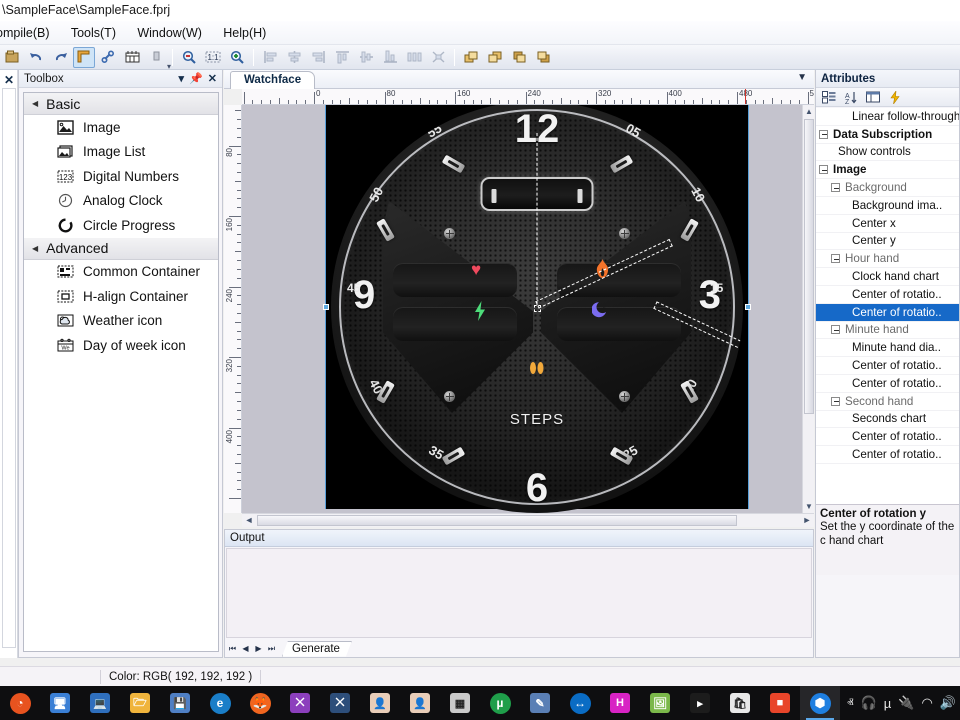 The width and height of the screenshot is (960, 720). What do you see at coordinates (244, 33) in the screenshot?
I see `menu-item-help: Help(H)` at bounding box center [244, 33].